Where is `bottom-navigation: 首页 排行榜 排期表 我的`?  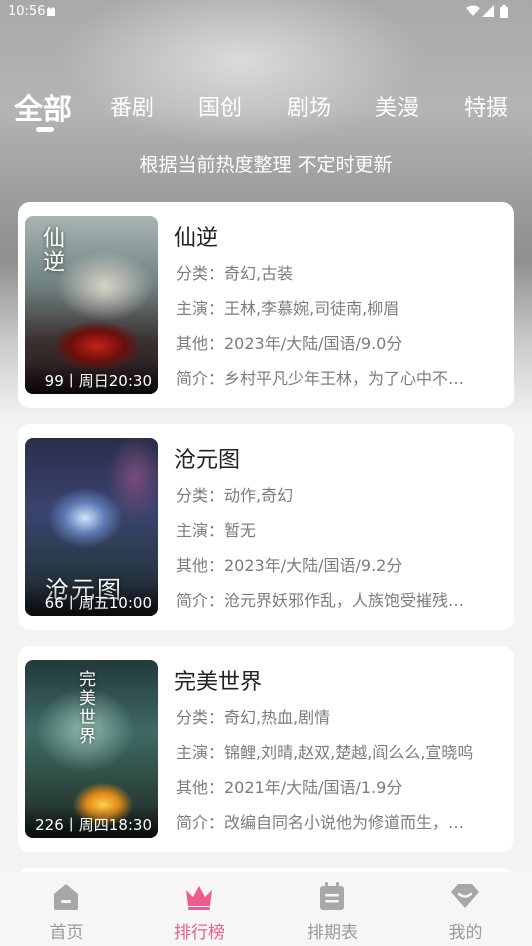
bottom-navigation: 首页 排行榜 排期表 我的 is located at coordinates (266, 909).